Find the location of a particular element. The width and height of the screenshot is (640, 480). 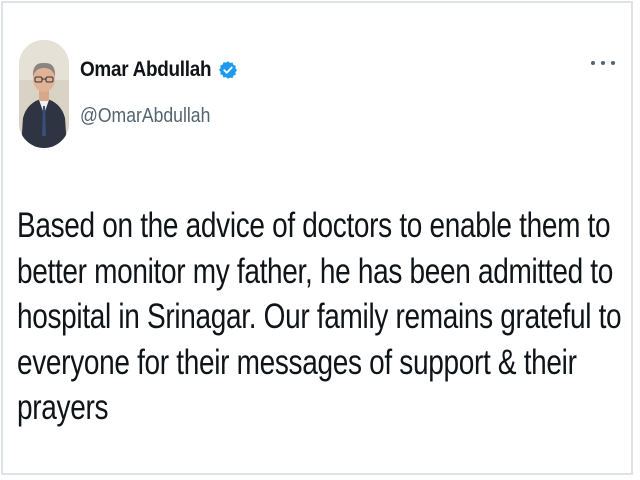

avatar-photo is located at coordinates (44, 94).